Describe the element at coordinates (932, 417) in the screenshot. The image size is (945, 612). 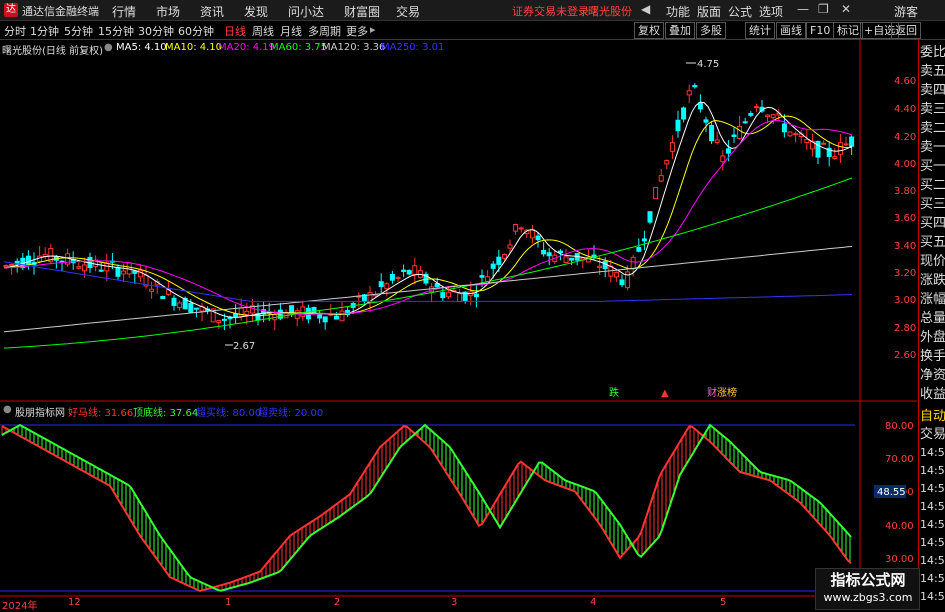
I see `trade-time-item: 自动` at that location.